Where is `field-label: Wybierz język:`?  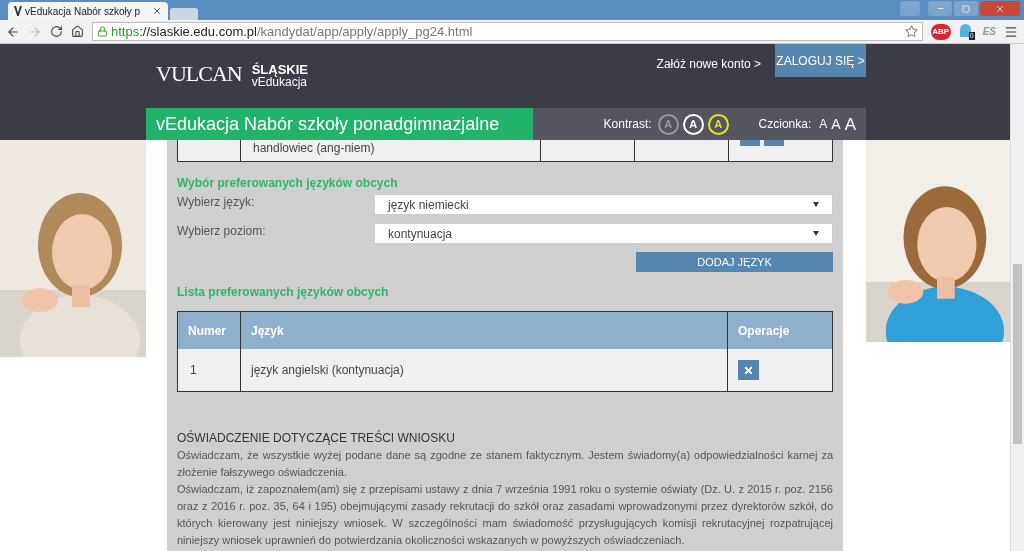
field-label: Wybierz język: is located at coordinates (216, 202).